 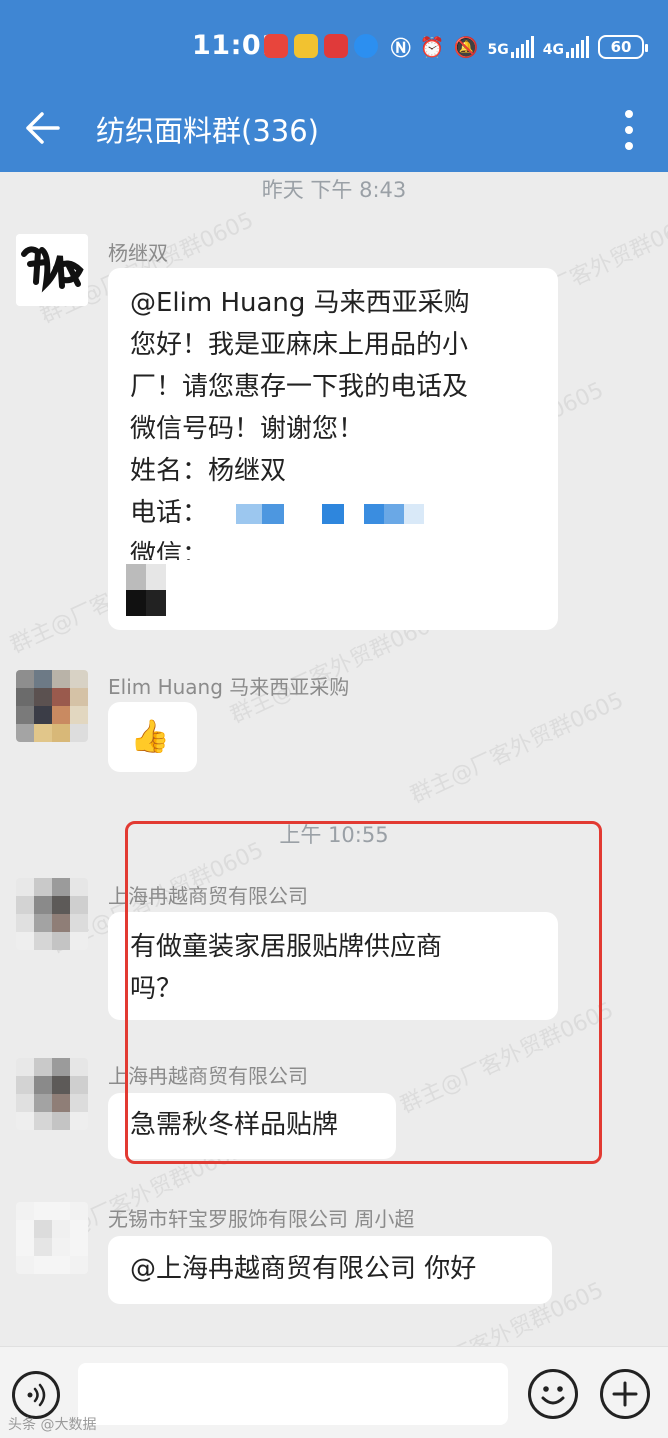 What do you see at coordinates (286, 947) in the screenshot?
I see `message-line: 有做童装家居服贴牌供应商` at bounding box center [286, 947].